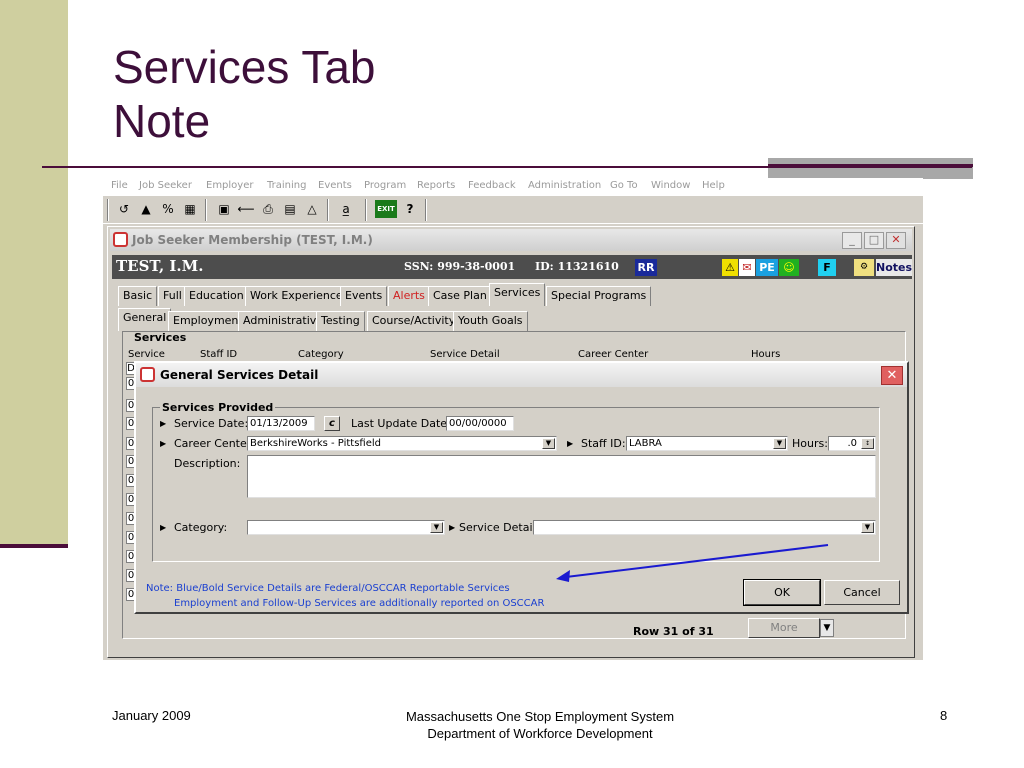 Image resolution: width=1024 pixels, height=768 pixels. What do you see at coordinates (870, 165) in the screenshot?
I see `title-rule-overlay` at bounding box center [870, 165].